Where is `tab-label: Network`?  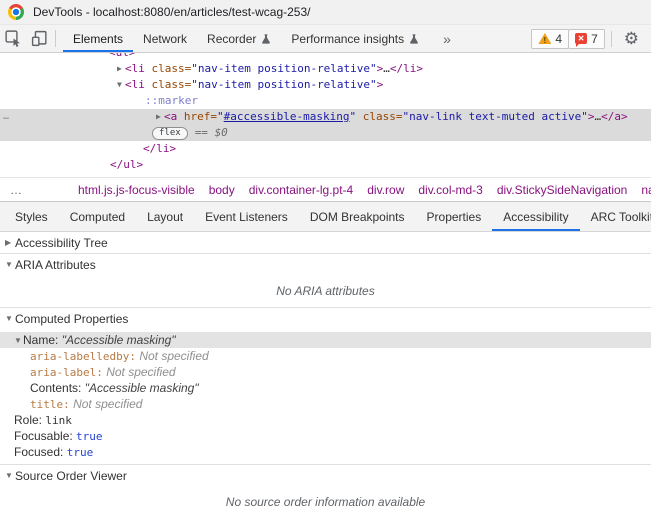
tab-label: Network is located at coordinates (165, 38).